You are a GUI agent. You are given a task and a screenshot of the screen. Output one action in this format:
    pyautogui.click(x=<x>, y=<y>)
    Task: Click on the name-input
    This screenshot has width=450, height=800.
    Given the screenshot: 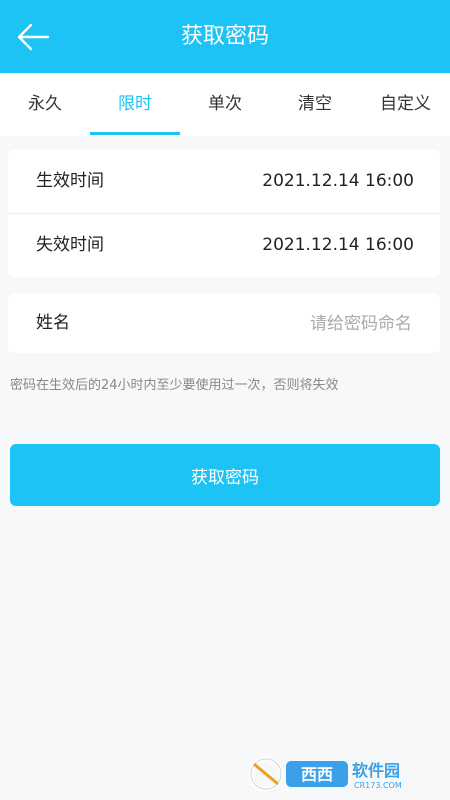 What is the action you would take?
    pyautogui.click(x=282, y=324)
    